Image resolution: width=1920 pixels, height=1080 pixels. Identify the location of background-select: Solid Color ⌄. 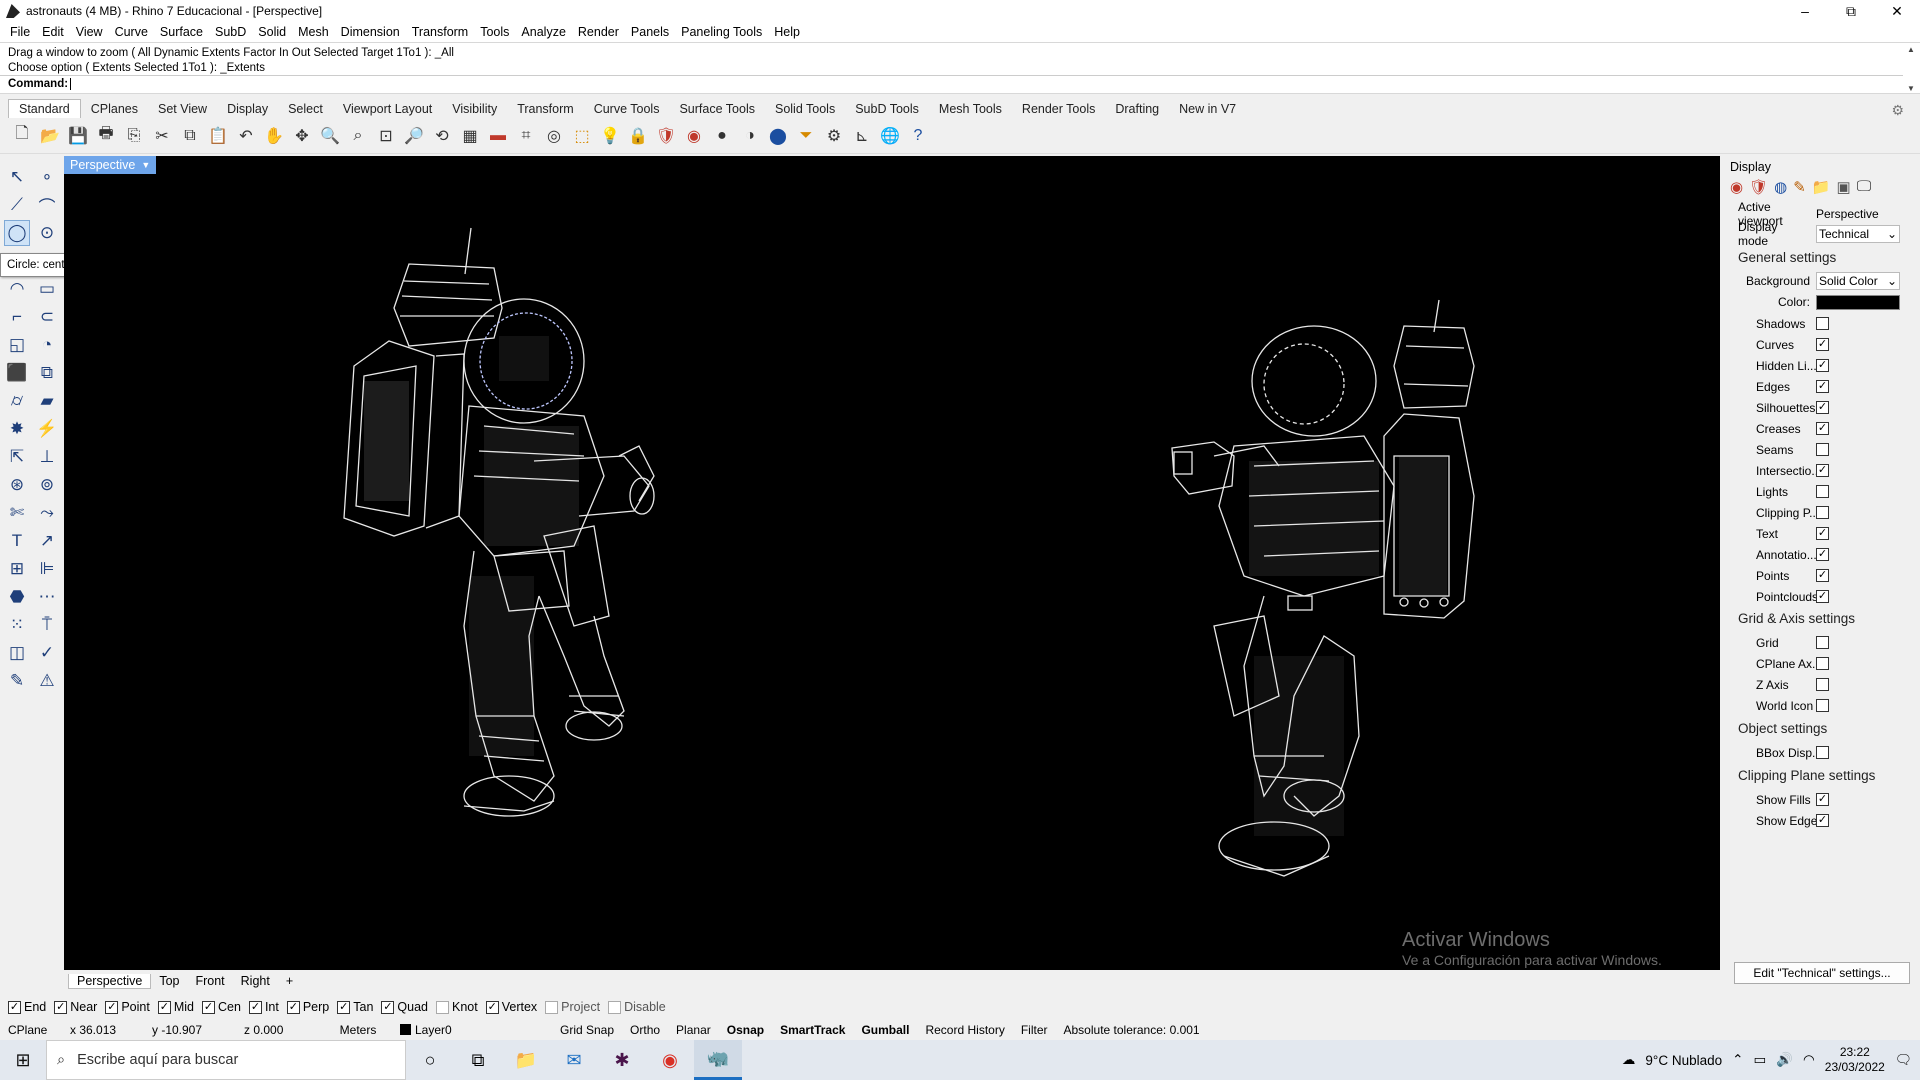
(1858, 281).